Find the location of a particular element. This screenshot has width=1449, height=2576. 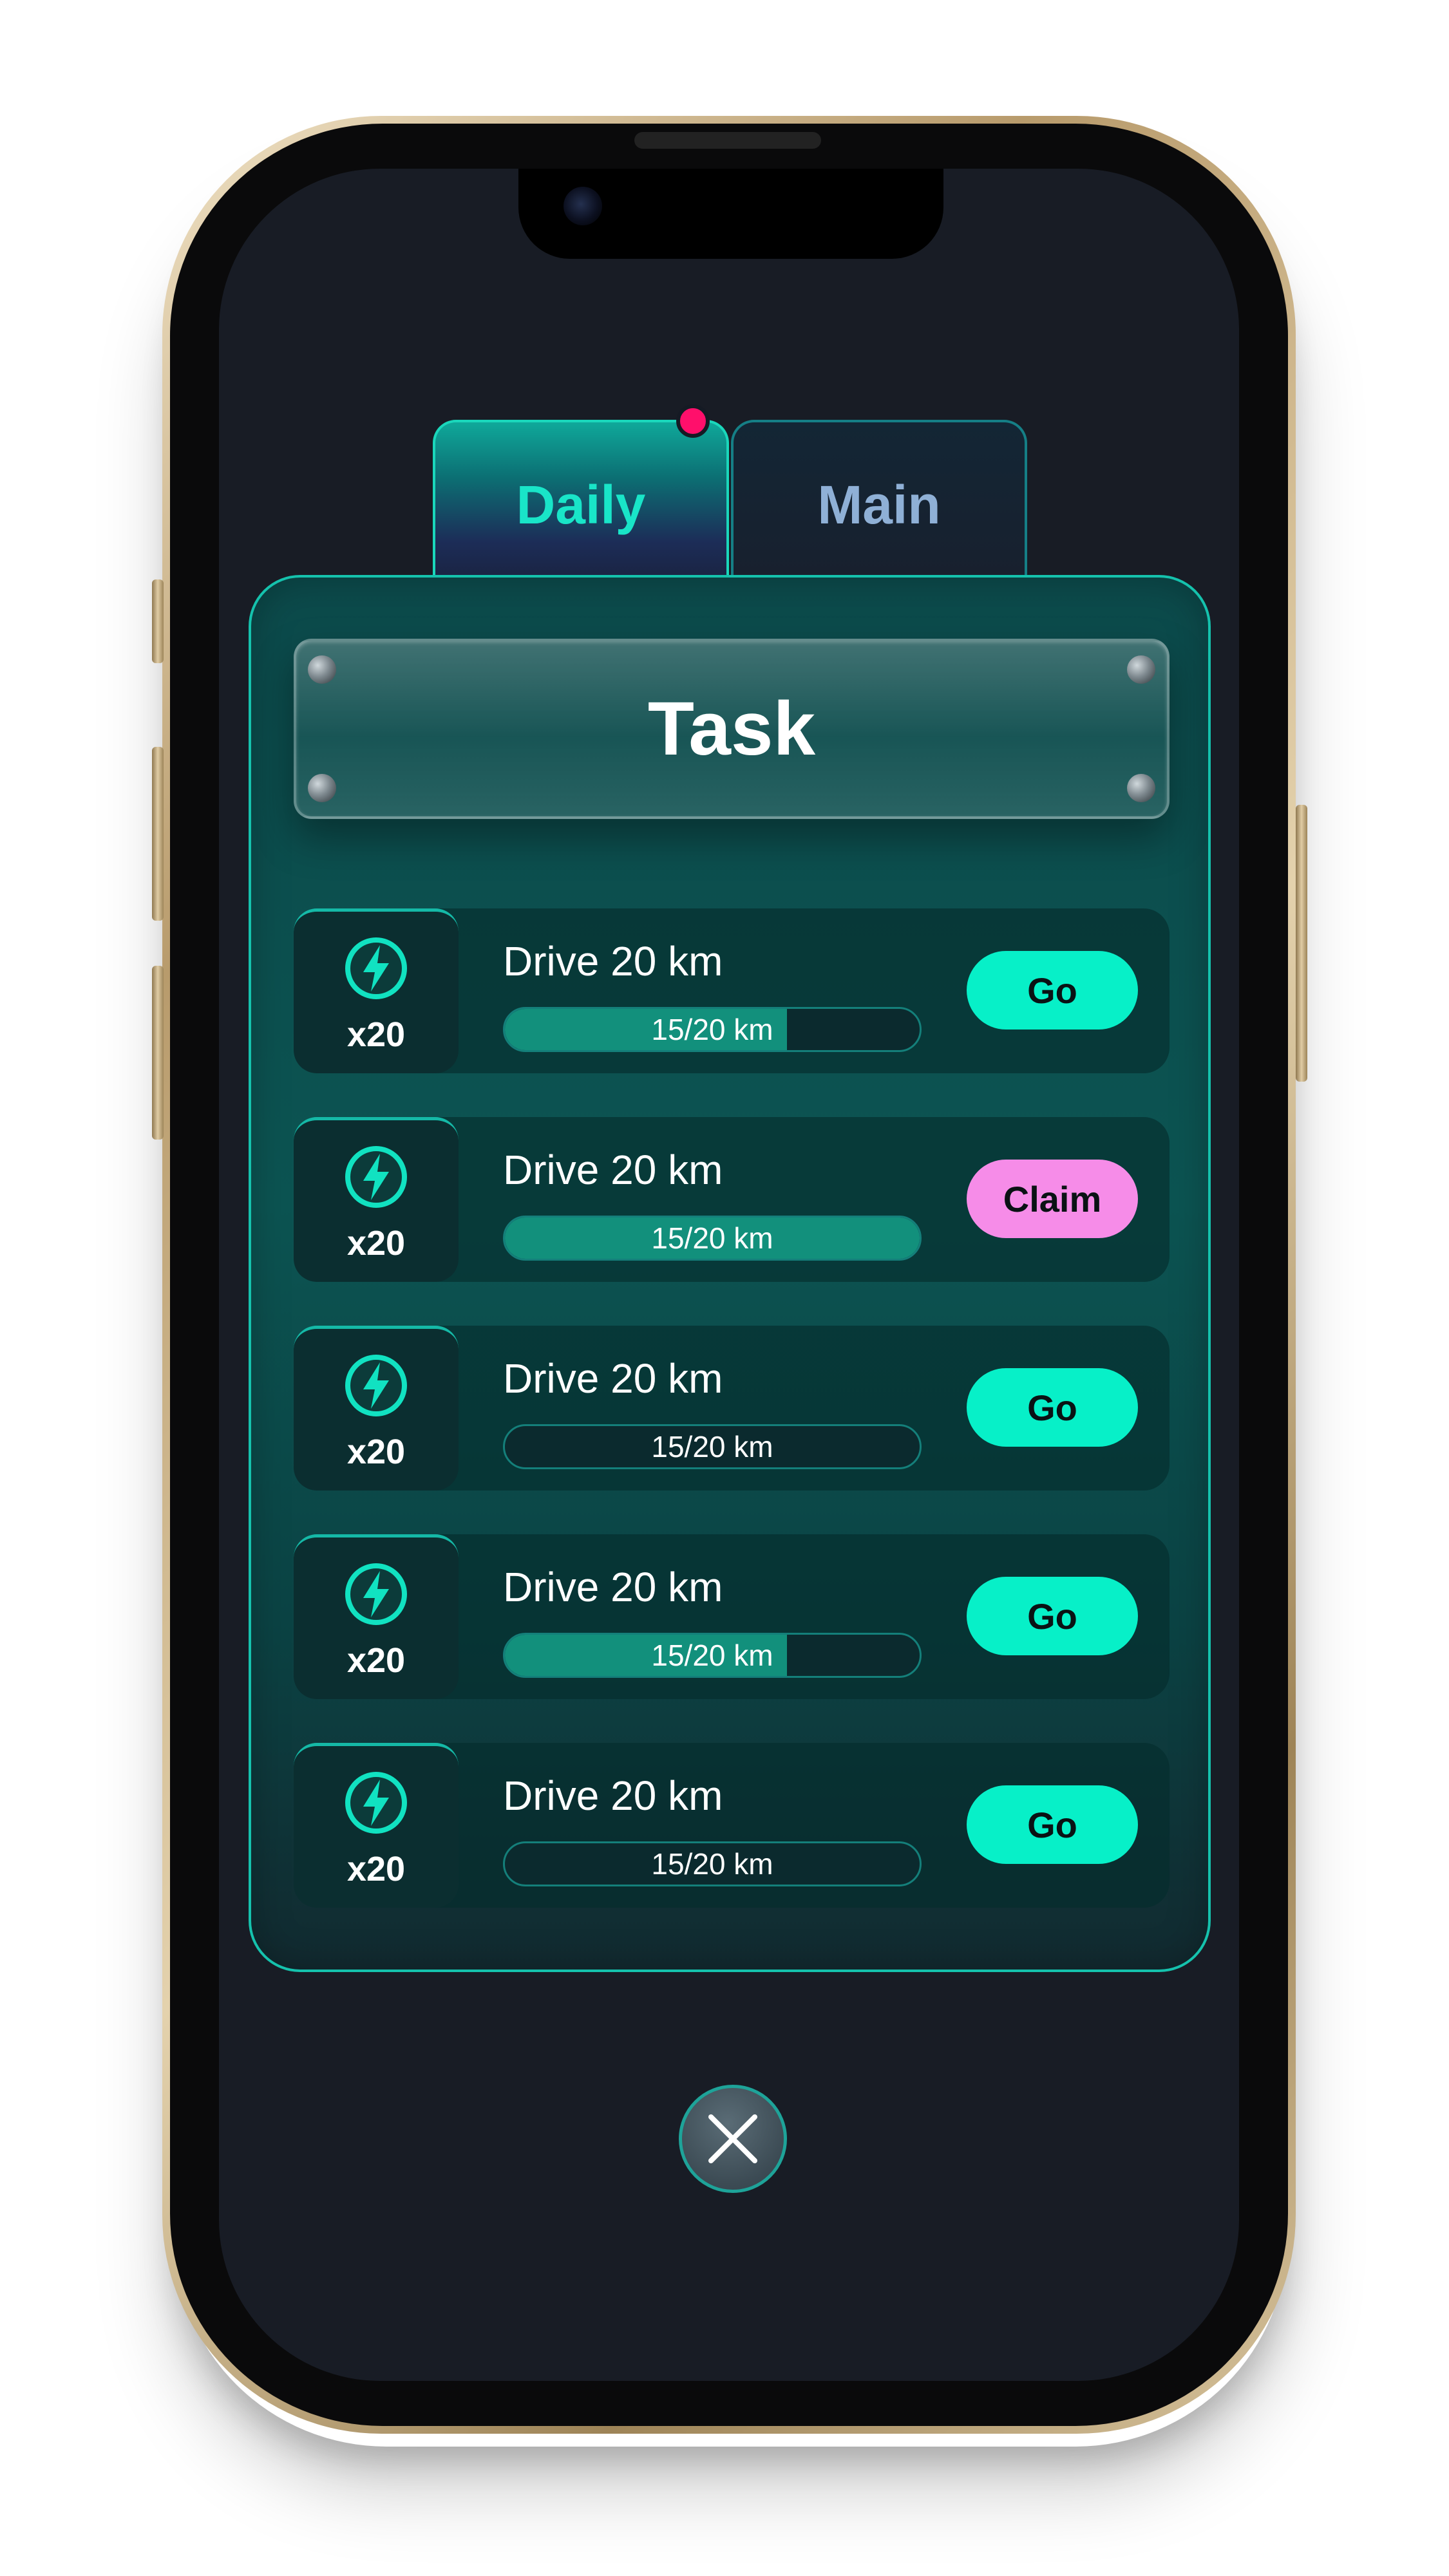

close-icon is located at coordinates (732, 2138).